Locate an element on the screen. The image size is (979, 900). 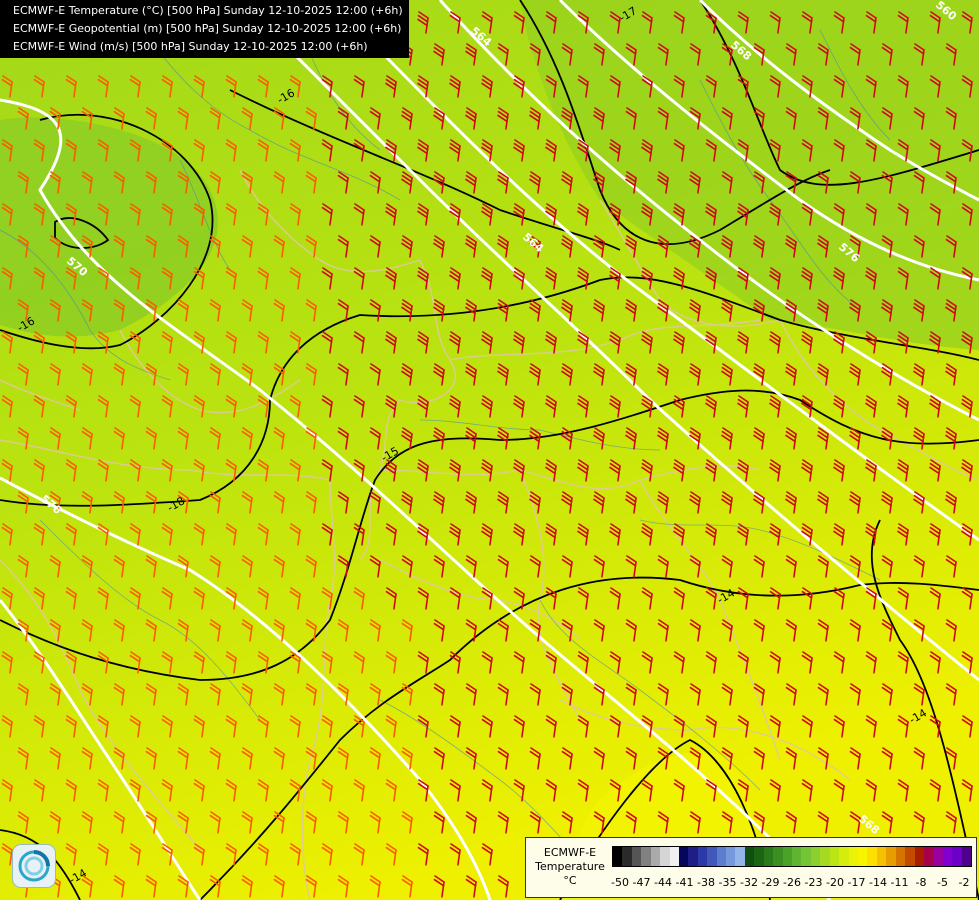
ecmwf-logo-icon is located at coordinates (34, 866).